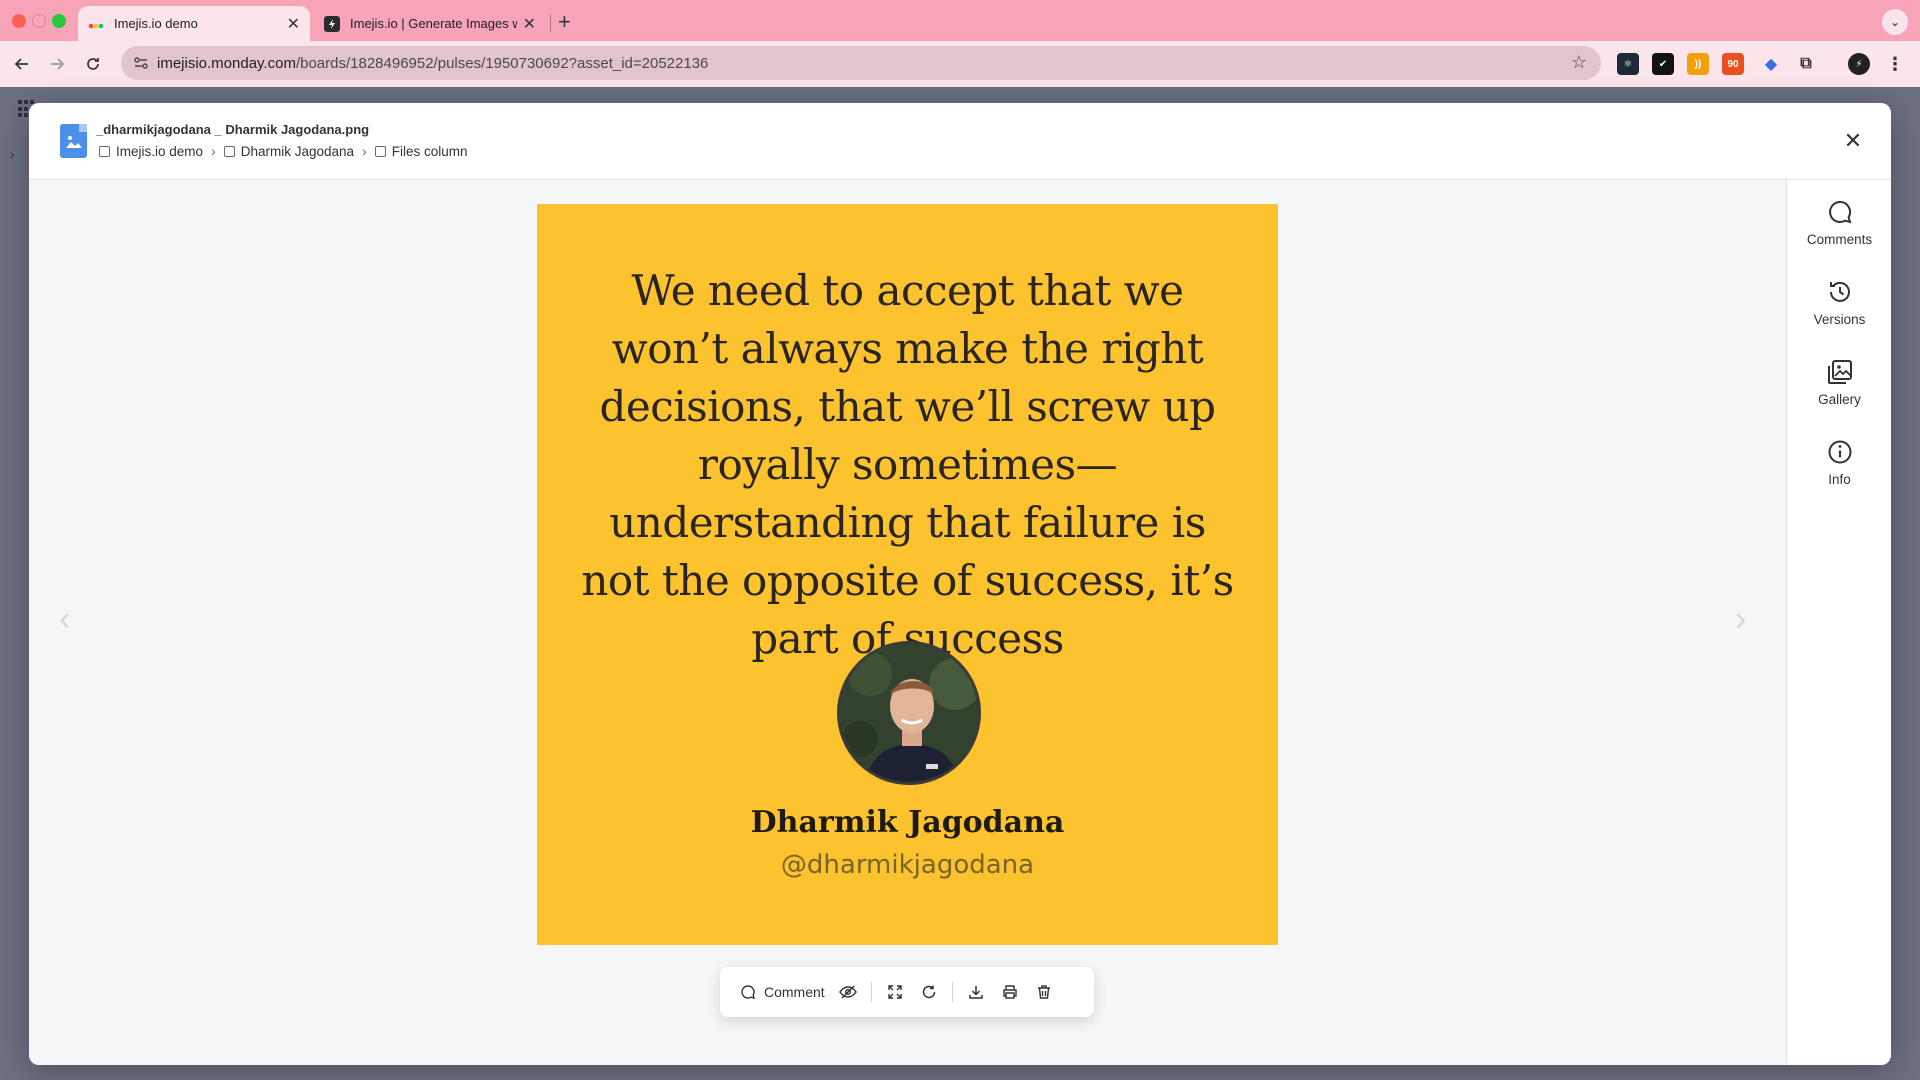  I want to click on breadcrumb-workspace: Imejis.io demo, so click(151, 151).